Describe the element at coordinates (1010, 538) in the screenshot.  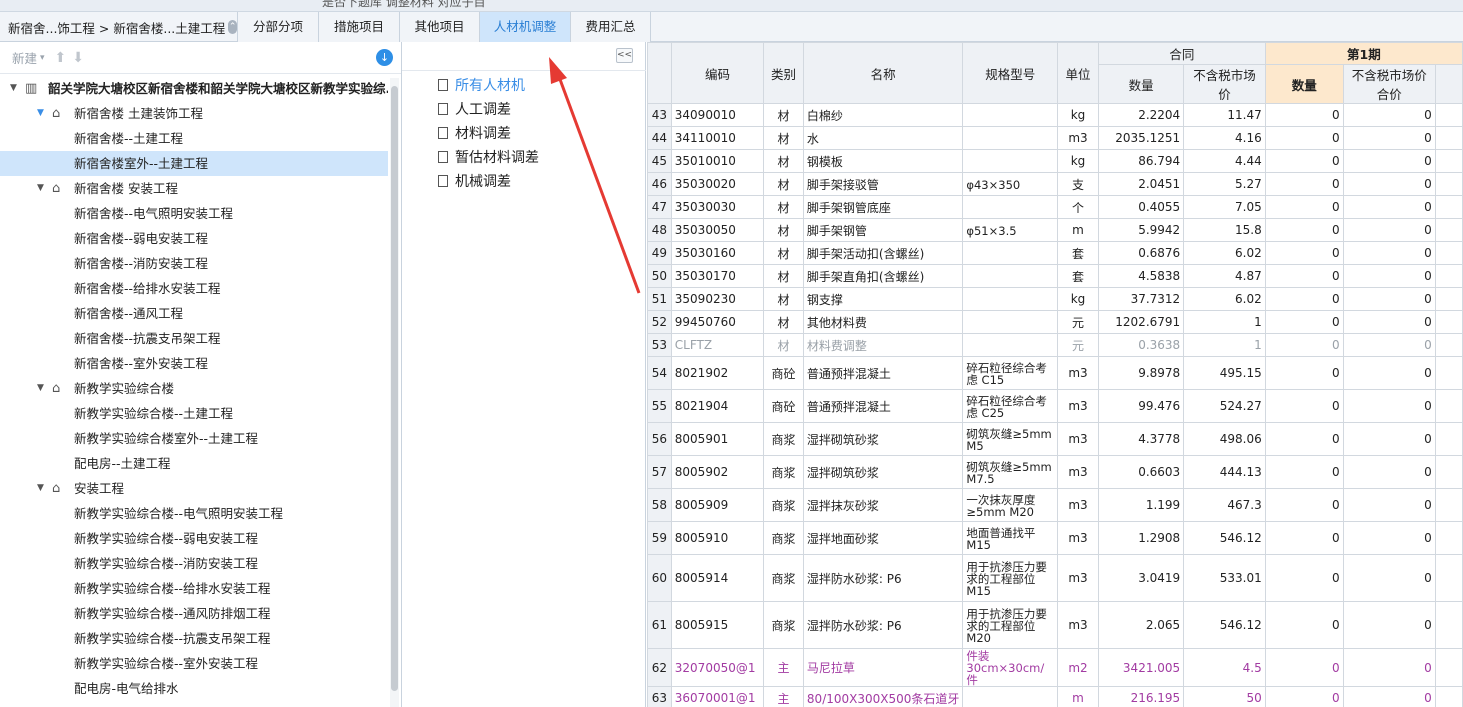
I see `cell-spec: 地面普通找平 M15` at that location.